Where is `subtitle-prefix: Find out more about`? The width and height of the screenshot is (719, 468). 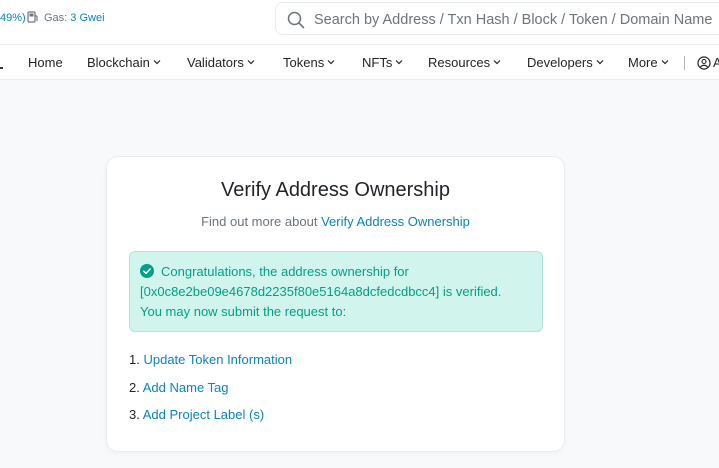
subtitle-prefix: Find out more about is located at coordinates (259, 221).